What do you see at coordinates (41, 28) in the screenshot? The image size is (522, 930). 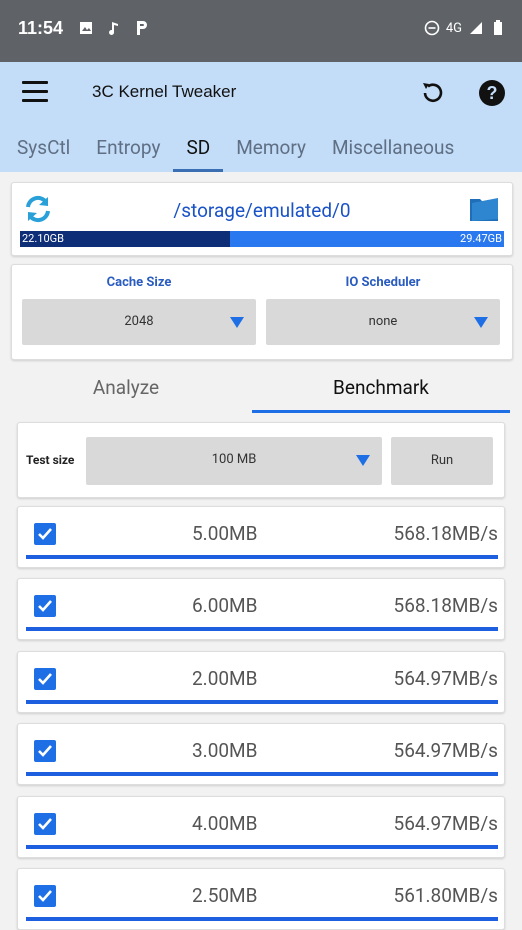 I see `status-time: 11:54` at bounding box center [41, 28].